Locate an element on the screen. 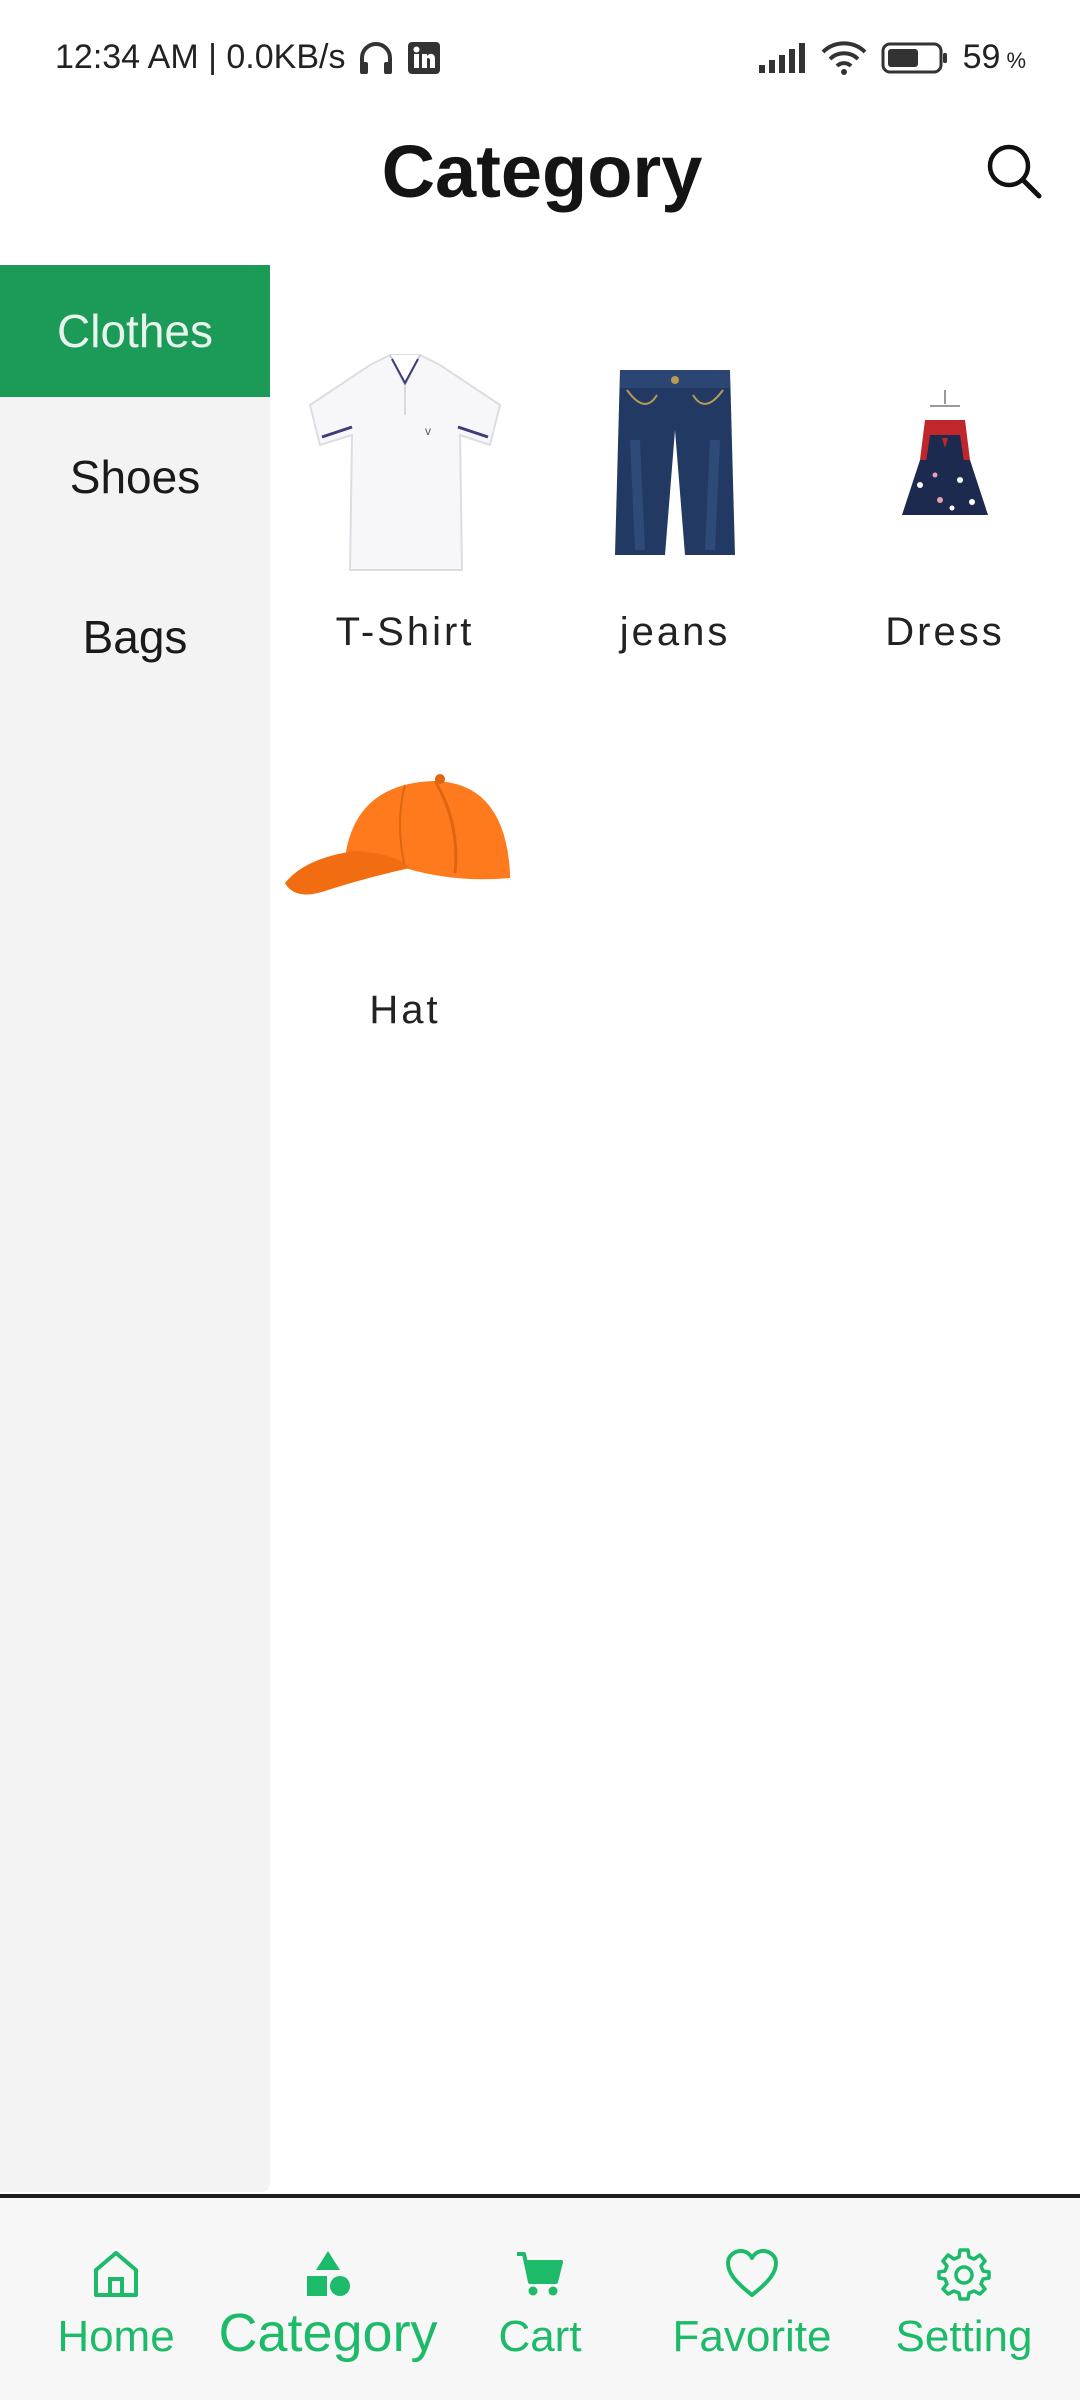 This screenshot has width=1080, height=2400. gear-icon is located at coordinates (964, 2274).